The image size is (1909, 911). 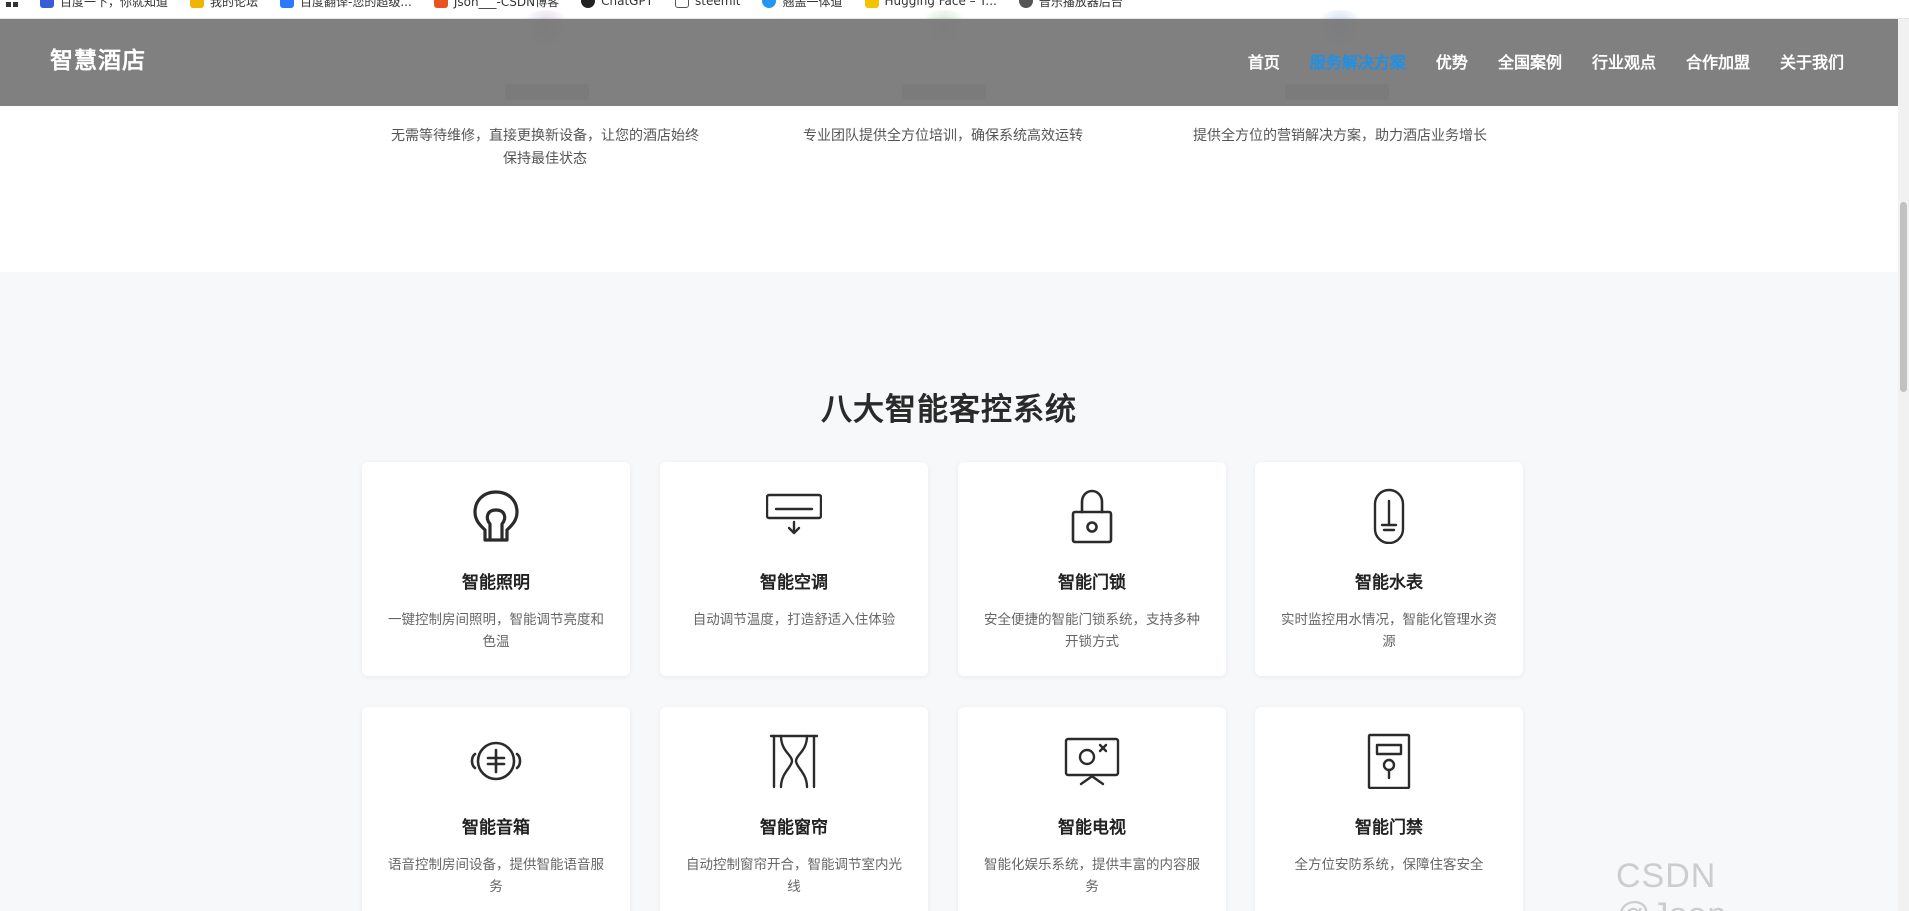 What do you see at coordinates (1358, 61) in the screenshot?
I see `nav-solutions: 服务解决方案` at bounding box center [1358, 61].